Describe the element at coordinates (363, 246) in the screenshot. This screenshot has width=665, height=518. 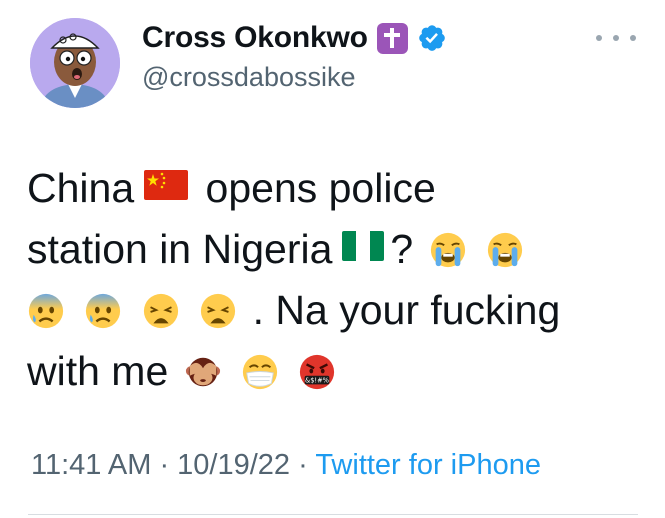
I see `flag-nigeria-icon` at that location.